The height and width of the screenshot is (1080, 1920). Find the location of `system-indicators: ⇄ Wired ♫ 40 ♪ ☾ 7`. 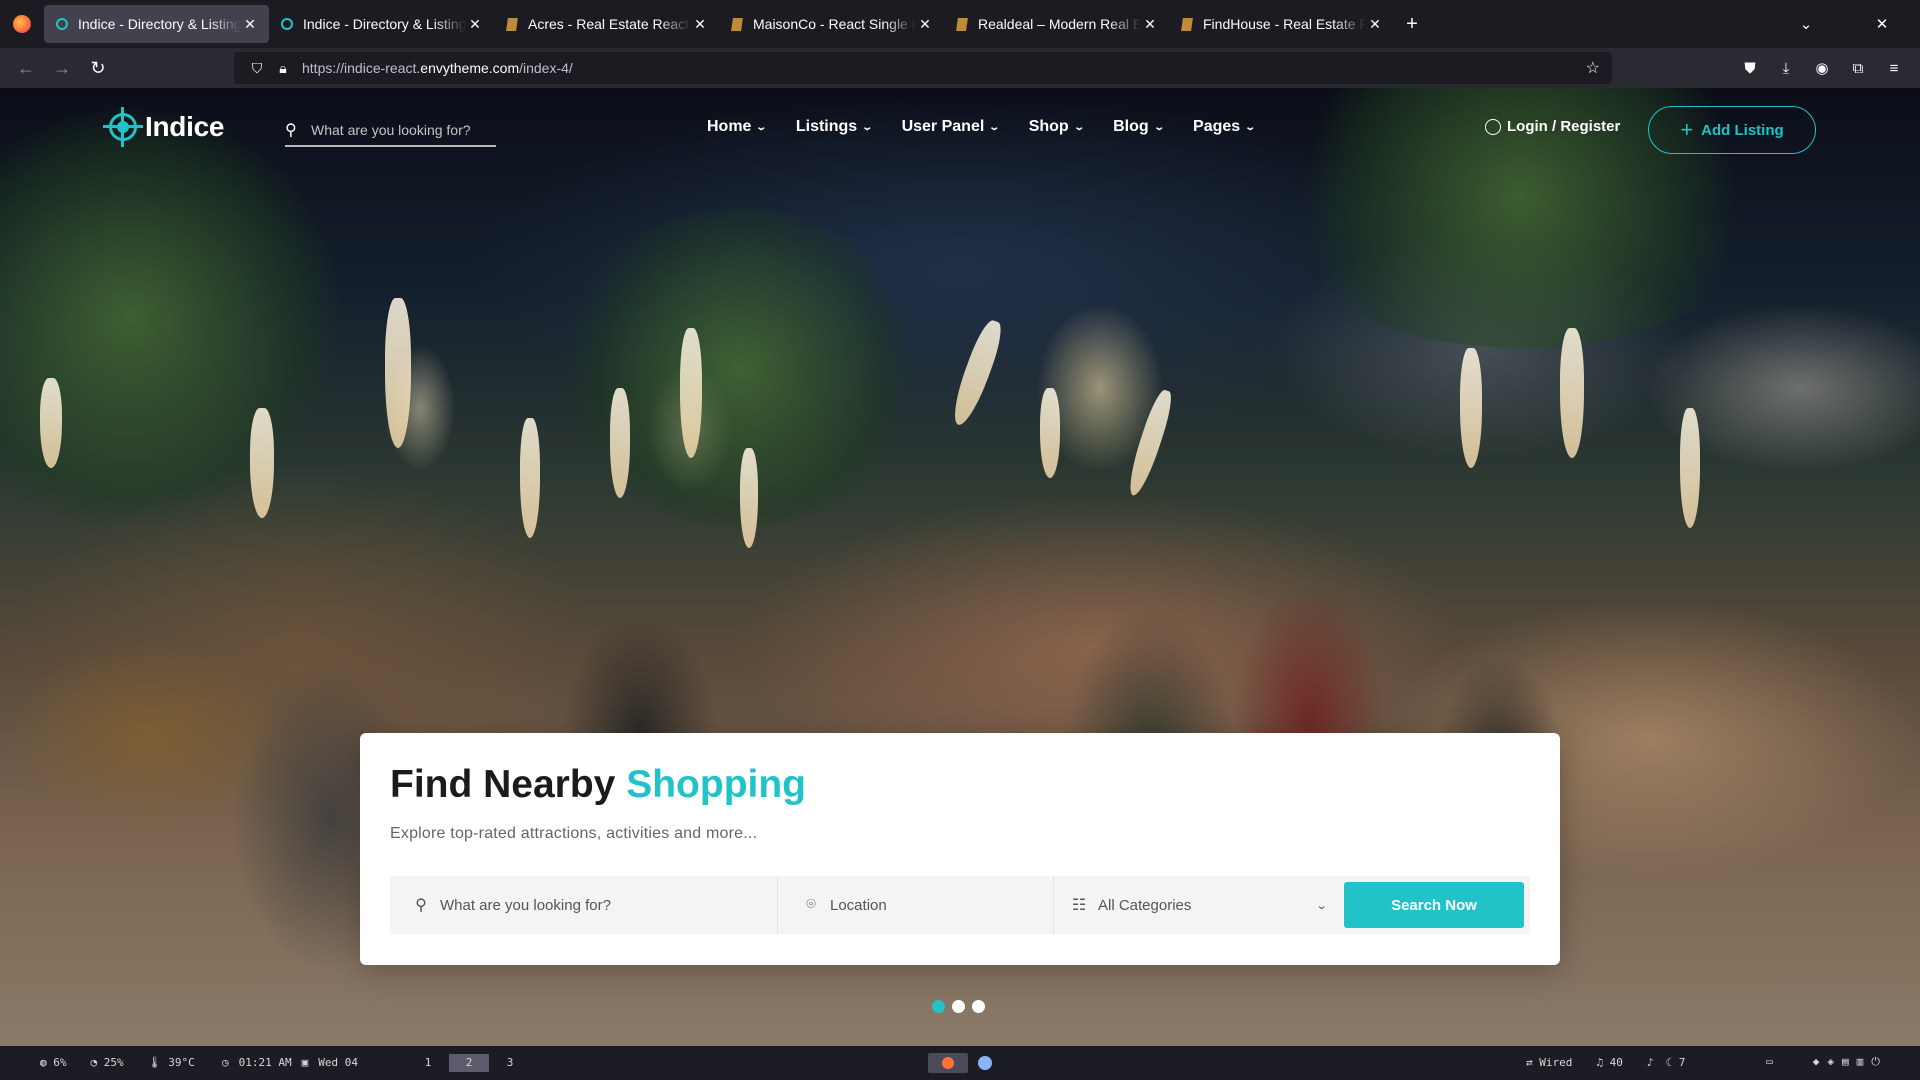

system-indicators: ⇄ Wired ♫ 40 ♪ ☾ 7 is located at coordinates (1617, 1062).